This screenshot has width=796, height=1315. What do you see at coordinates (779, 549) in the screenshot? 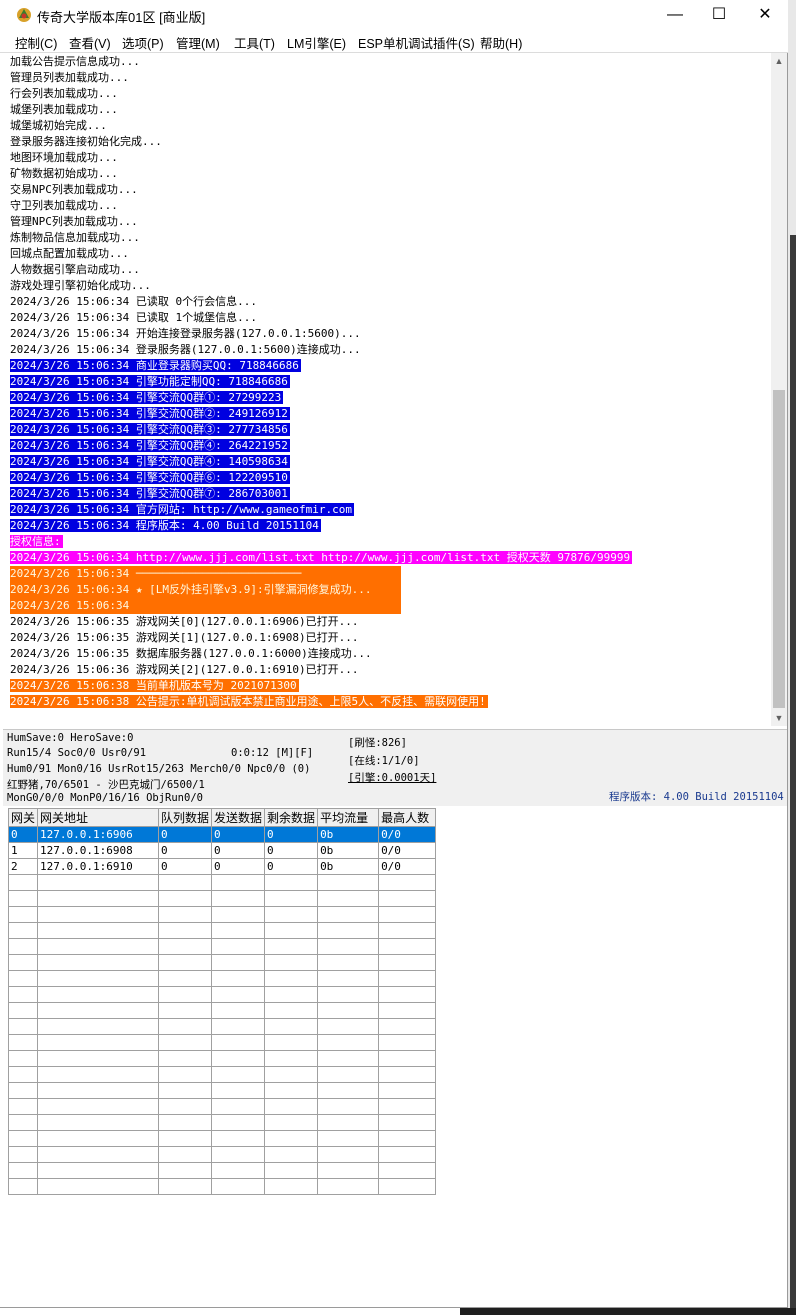
I see `scroll-thumb` at bounding box center [779, 549].